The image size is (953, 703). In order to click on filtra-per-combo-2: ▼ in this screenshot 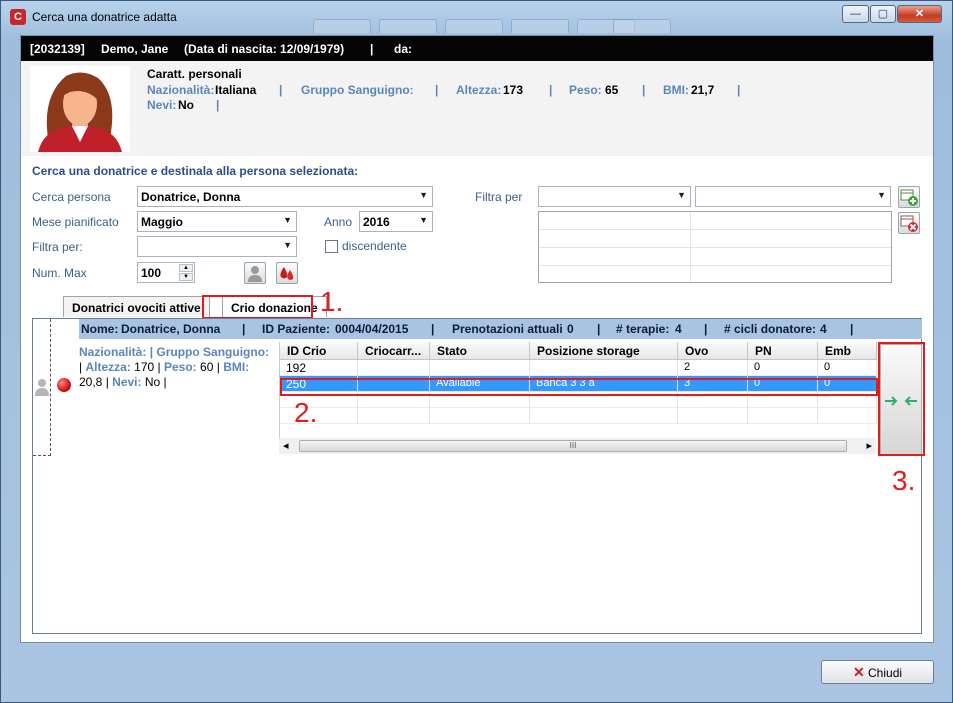, I will do `click(793, 196)`.